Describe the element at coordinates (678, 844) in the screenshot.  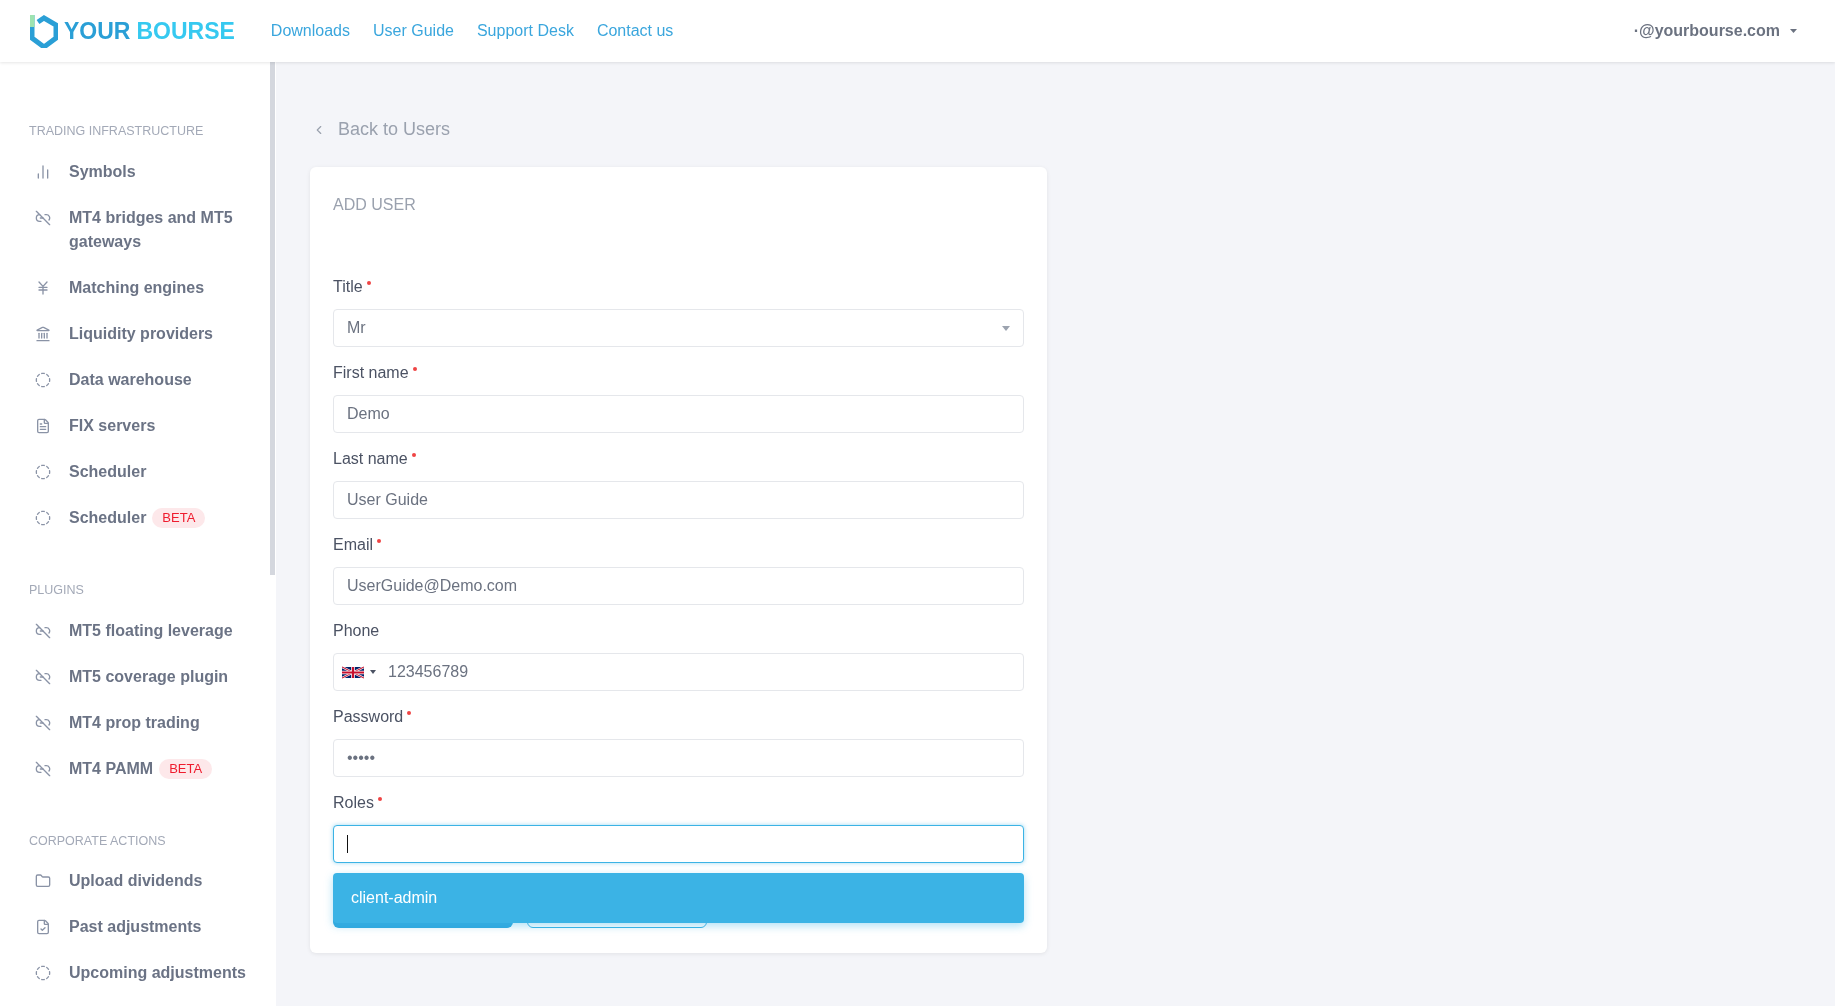
I see `roles-field` at that location.